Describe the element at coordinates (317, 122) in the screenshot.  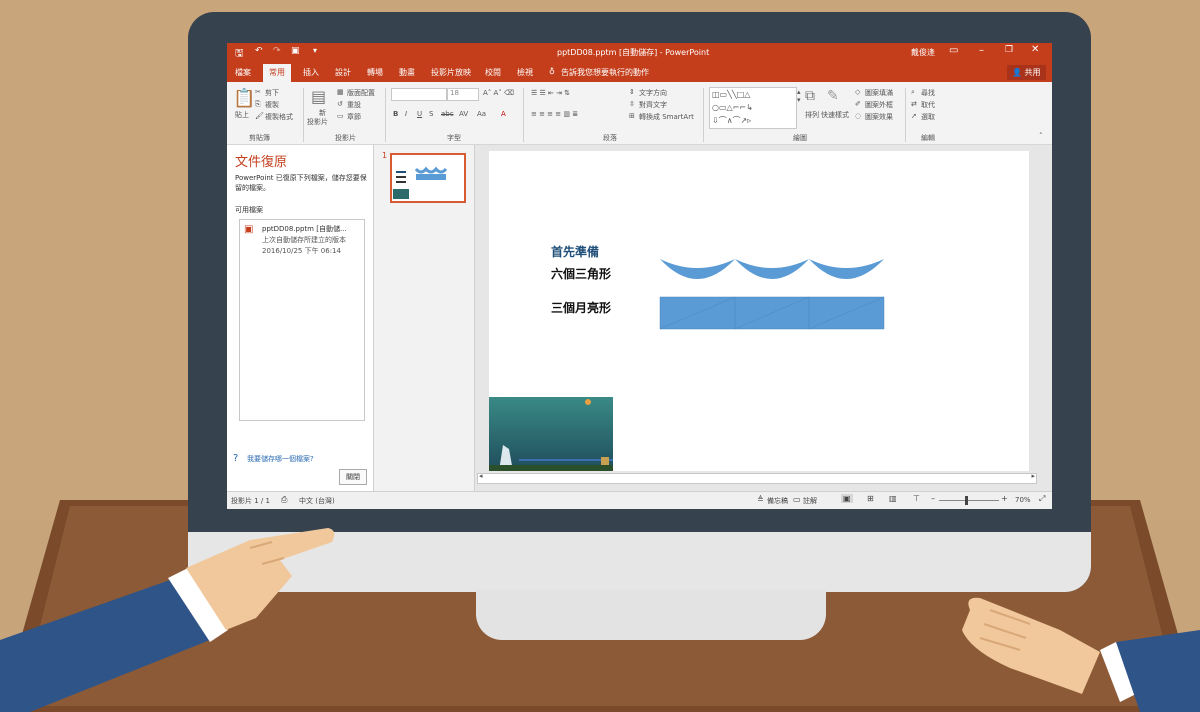
I see `new-slide-label-2: 投影片` at that location.